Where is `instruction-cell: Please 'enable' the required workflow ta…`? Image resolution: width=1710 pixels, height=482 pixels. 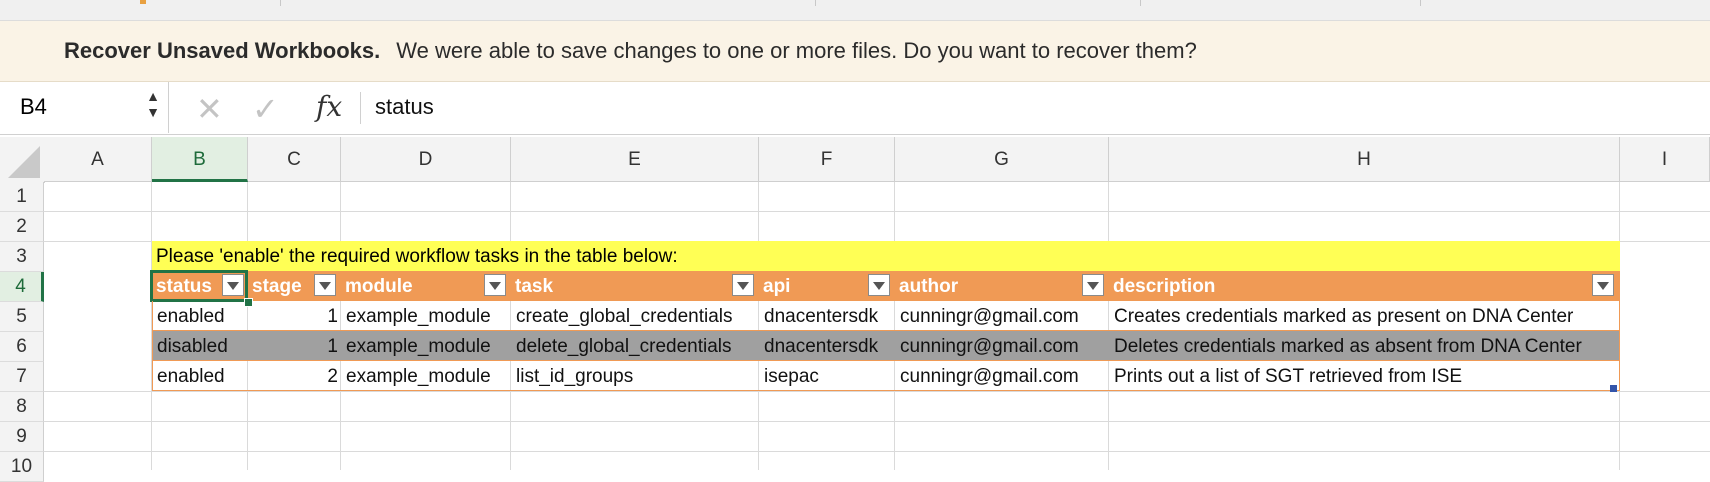 instruction-cell: Please 'enable' the required workflow ta… is located at coordinates (886, 256).